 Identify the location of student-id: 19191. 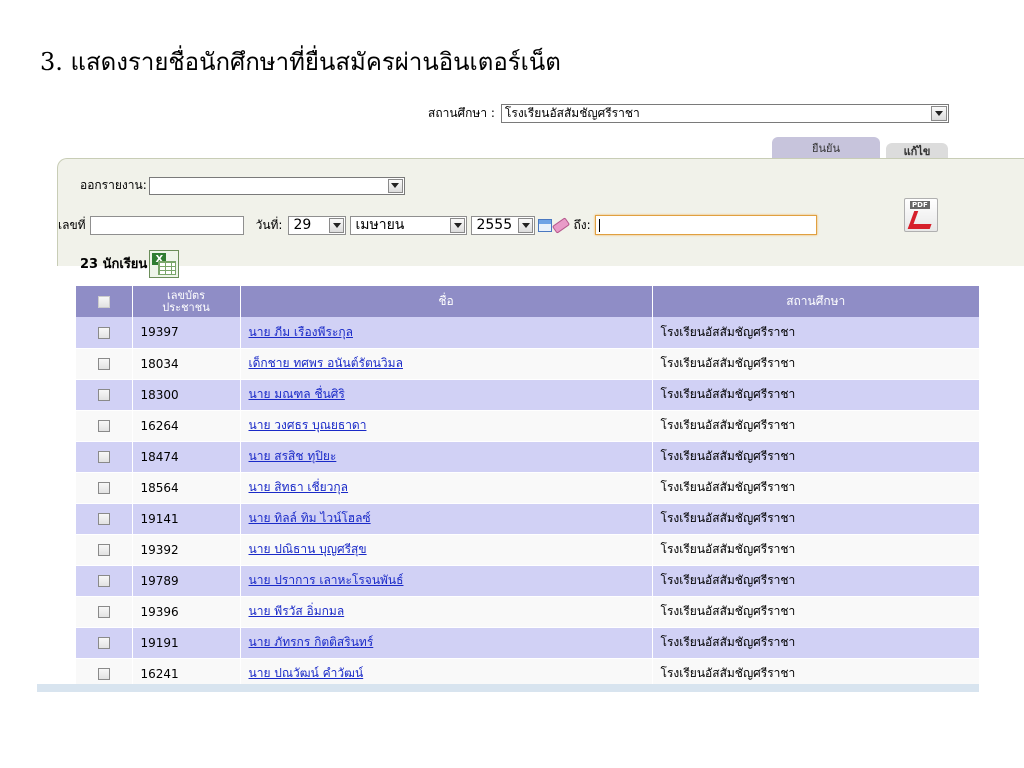
(186, 643).